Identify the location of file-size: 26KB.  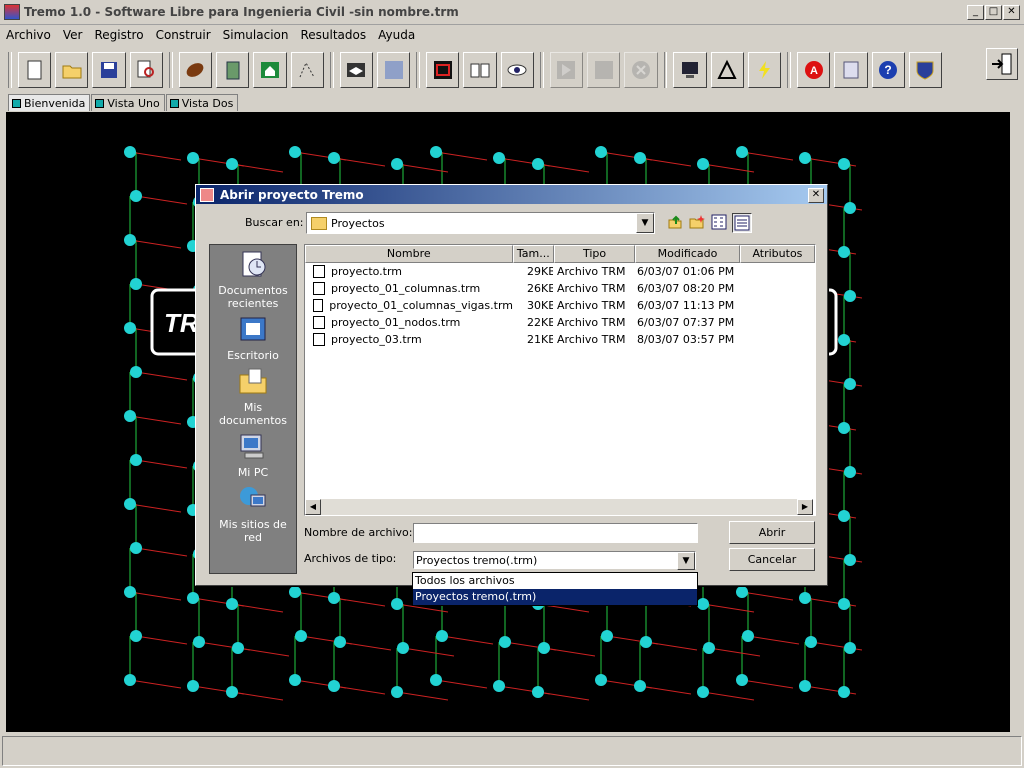
(540, 288).